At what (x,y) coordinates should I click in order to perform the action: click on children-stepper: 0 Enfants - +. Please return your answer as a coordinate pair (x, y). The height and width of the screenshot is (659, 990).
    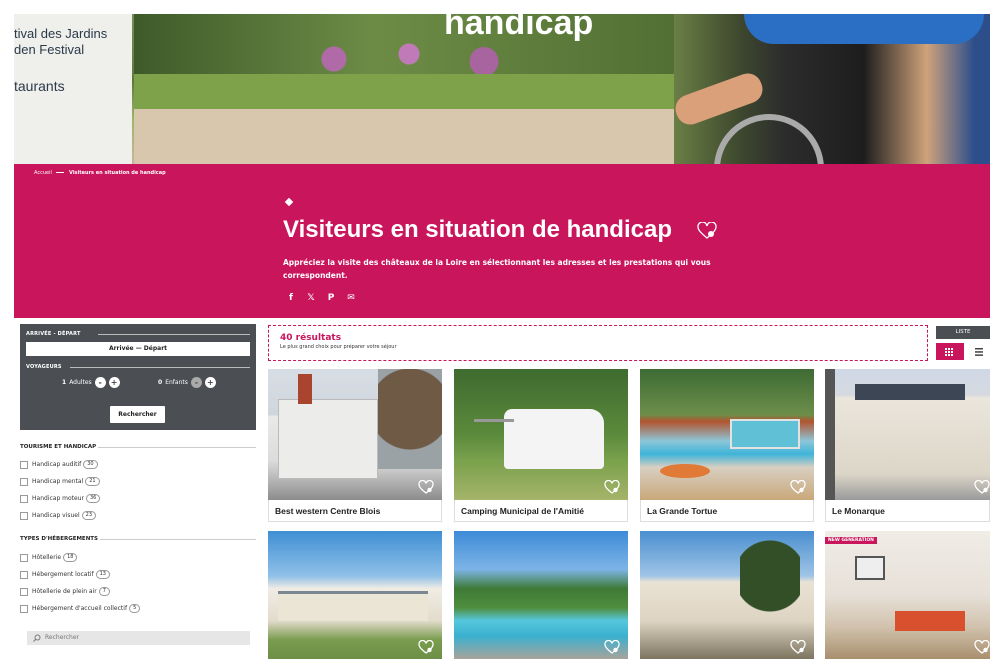
    Looking at the image, I should click on (187, 382).